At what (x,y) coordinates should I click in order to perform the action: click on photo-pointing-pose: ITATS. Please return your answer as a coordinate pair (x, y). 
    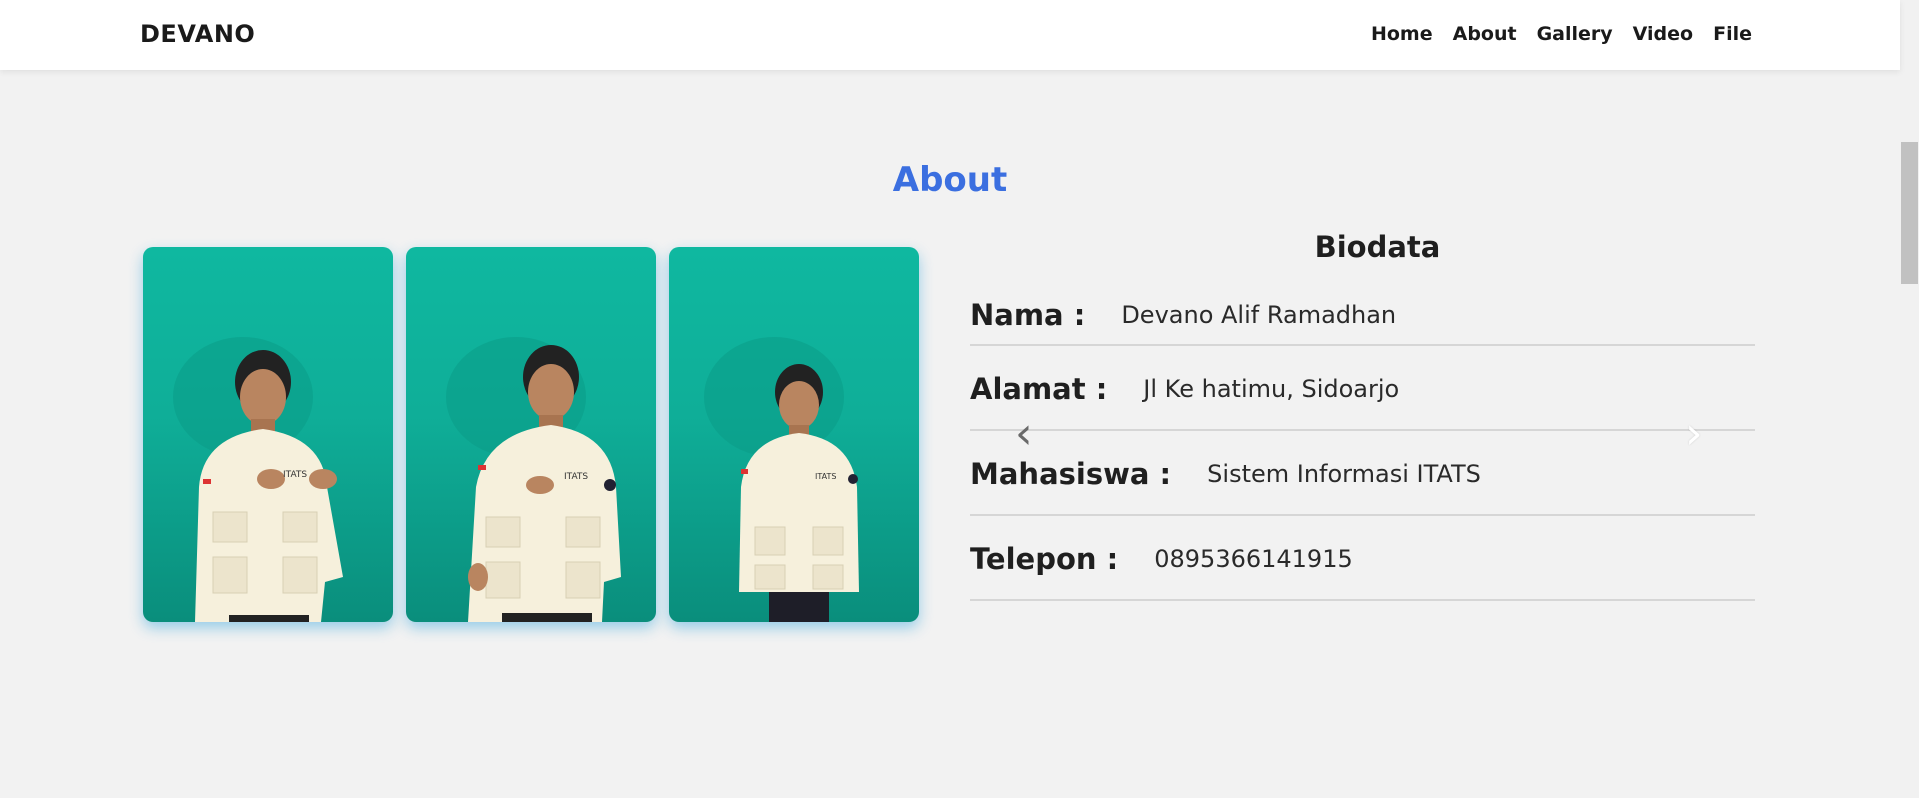
    Looking at the image, I should click on (531, 434).